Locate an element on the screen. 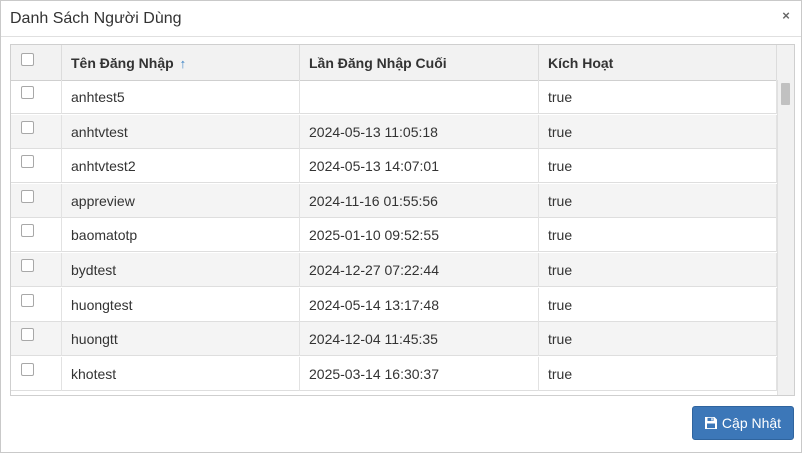 The image size is (802, 453). table-row: anhtest5 true is located at coordinates (394, 97).